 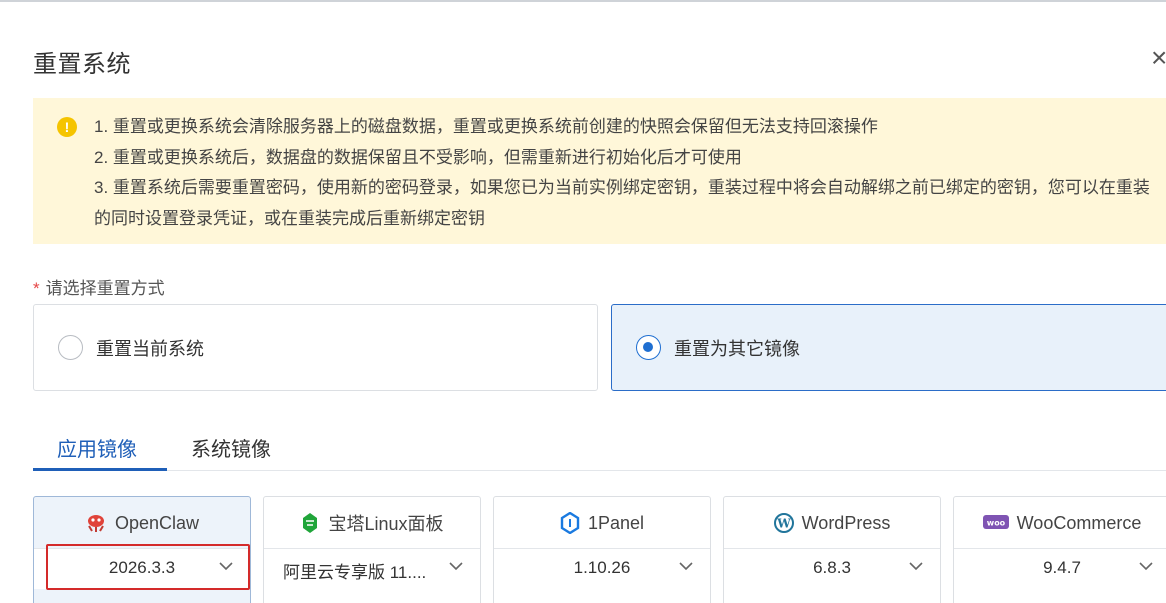 I want to click on 1panel-icon, so click(x=570, y=523).